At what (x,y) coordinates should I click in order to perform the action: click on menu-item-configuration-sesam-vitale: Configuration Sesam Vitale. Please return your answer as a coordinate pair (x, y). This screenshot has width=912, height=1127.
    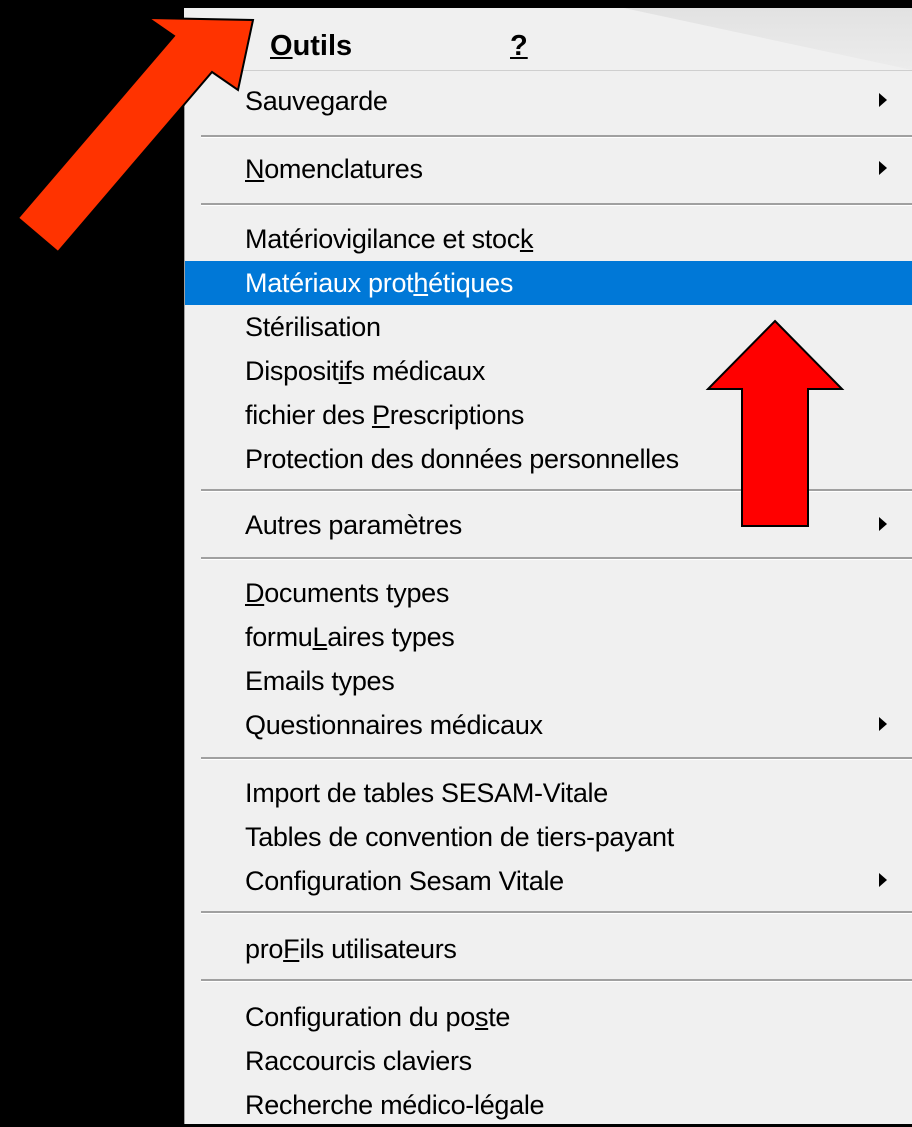
    Looking at the image, I should click on (548, 881).